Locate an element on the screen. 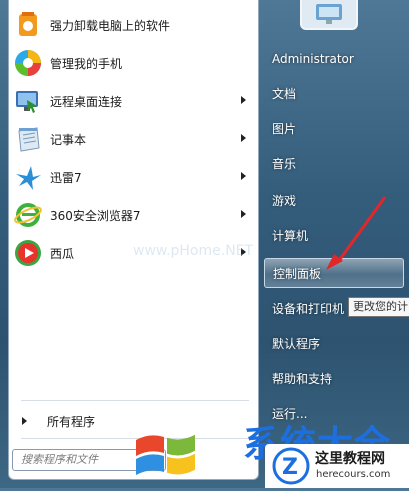 The width and height of the screenshot is (409, 491). svg-text: Z is located at coordinates (290, 467).